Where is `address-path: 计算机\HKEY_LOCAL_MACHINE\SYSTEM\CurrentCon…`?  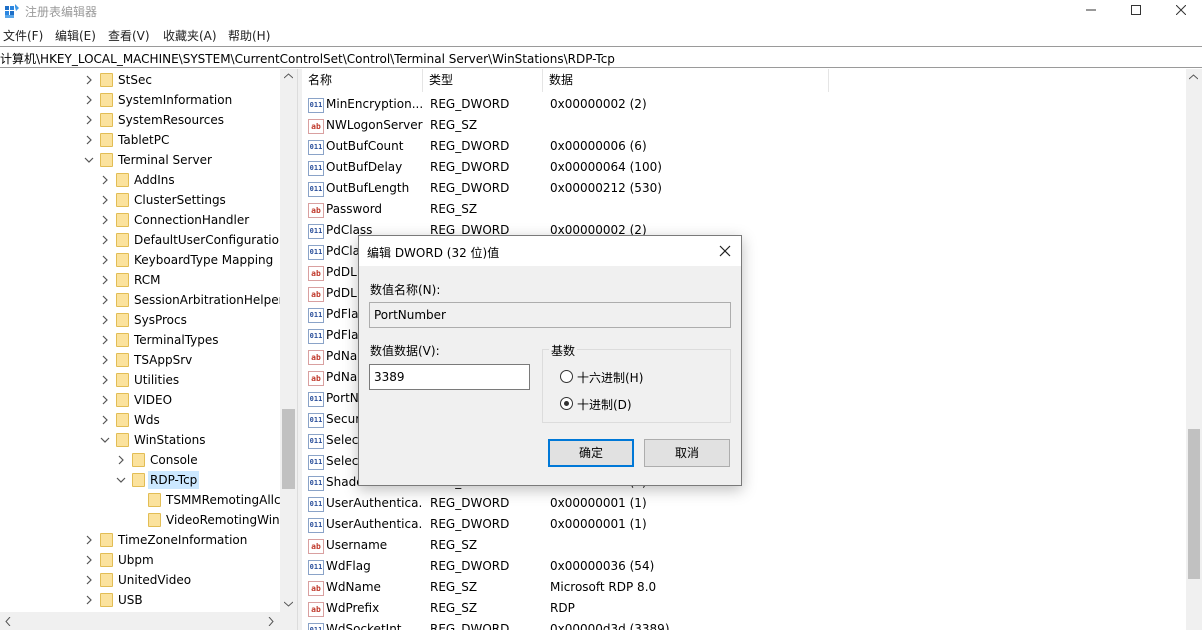
address-path: 计算机\HKEY_LOCAL_MACHINE\SYSTEM\CurrentCon… is located at coordinates (307, 58).